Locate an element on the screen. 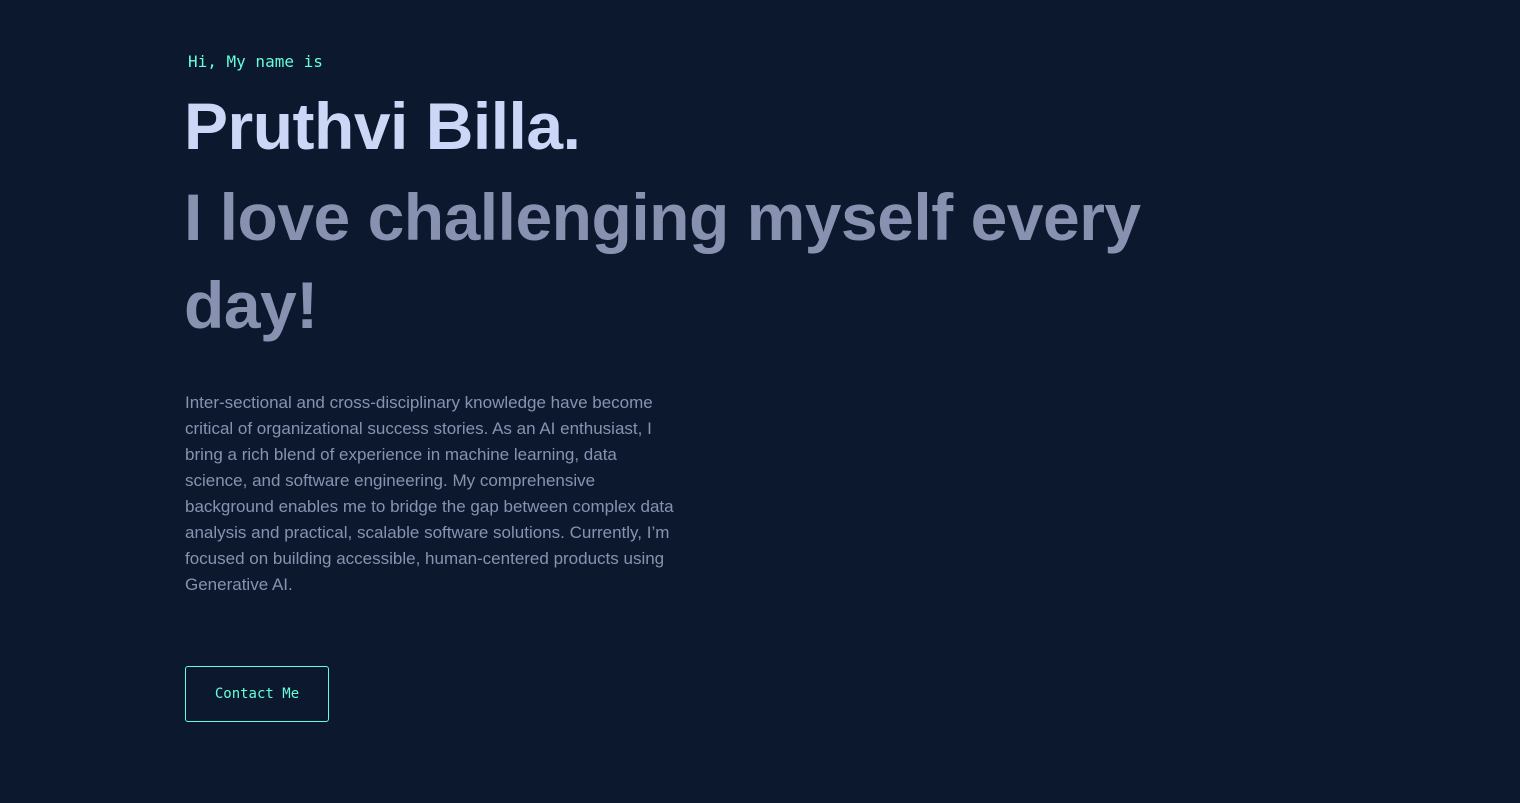 This screenshot has width=1520, height=803. contact-me-button: Contact Me is located at coordinates (257, 694).